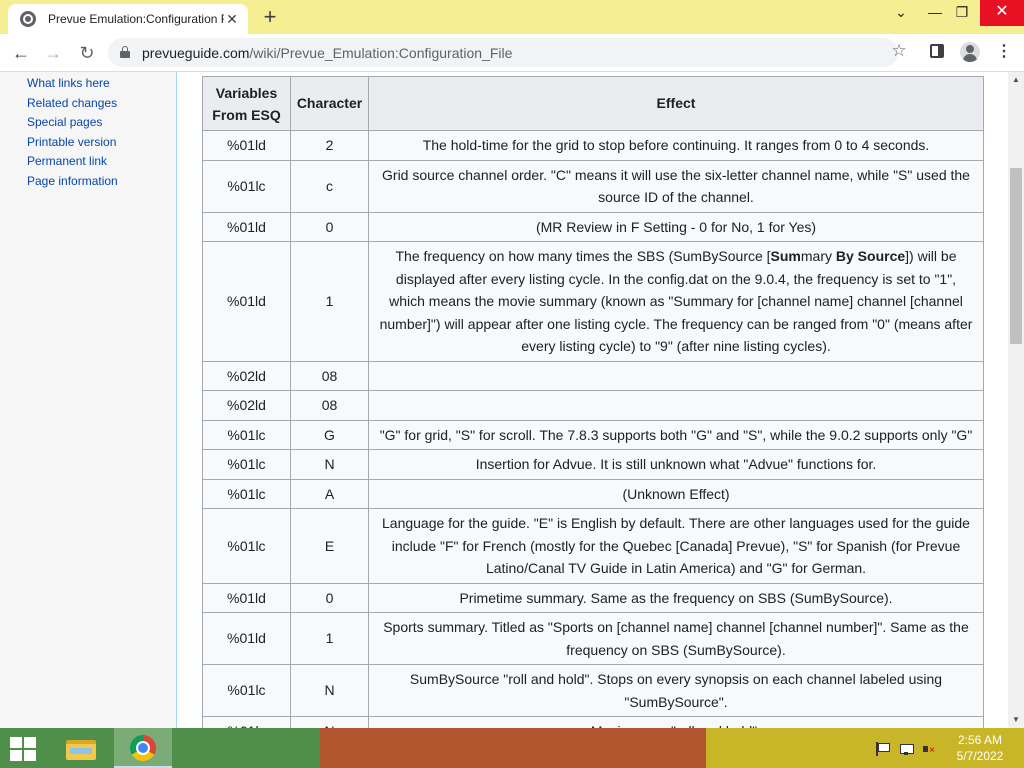 This screenshot has height=768, width=1024. Describe the element at coordinates (232, 19) in the screenshot. I see `tab-close-icon: ✕` at that location.